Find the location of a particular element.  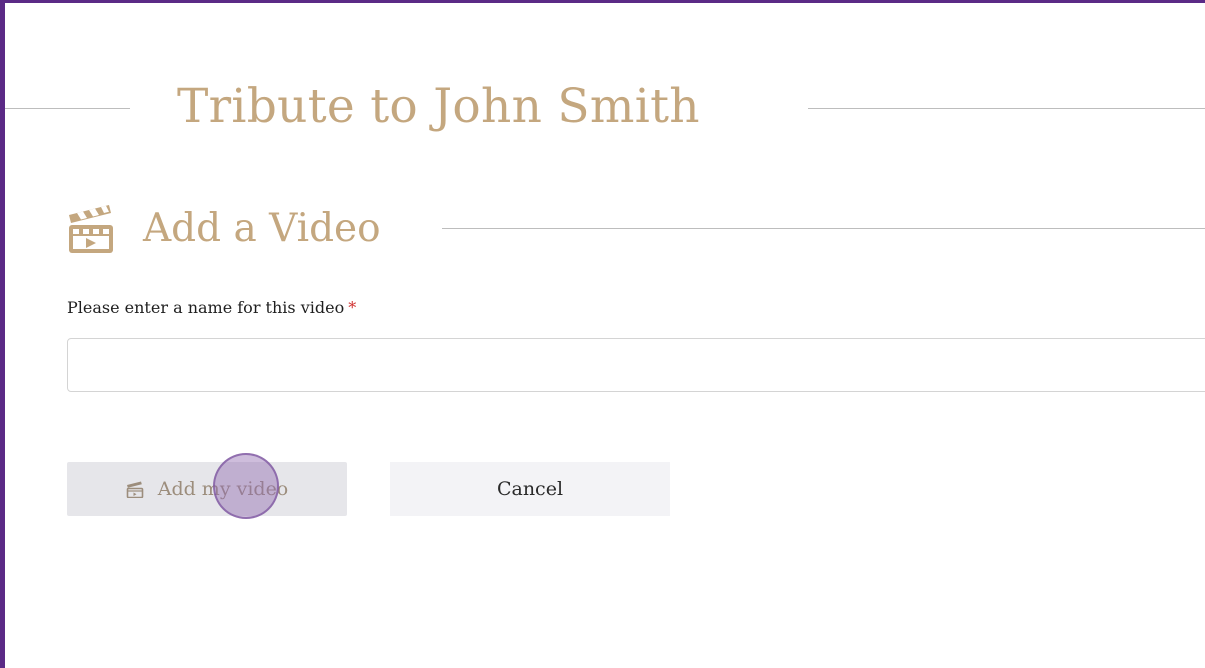

cancel-button: Cancel is located at coordinates (530, 489).